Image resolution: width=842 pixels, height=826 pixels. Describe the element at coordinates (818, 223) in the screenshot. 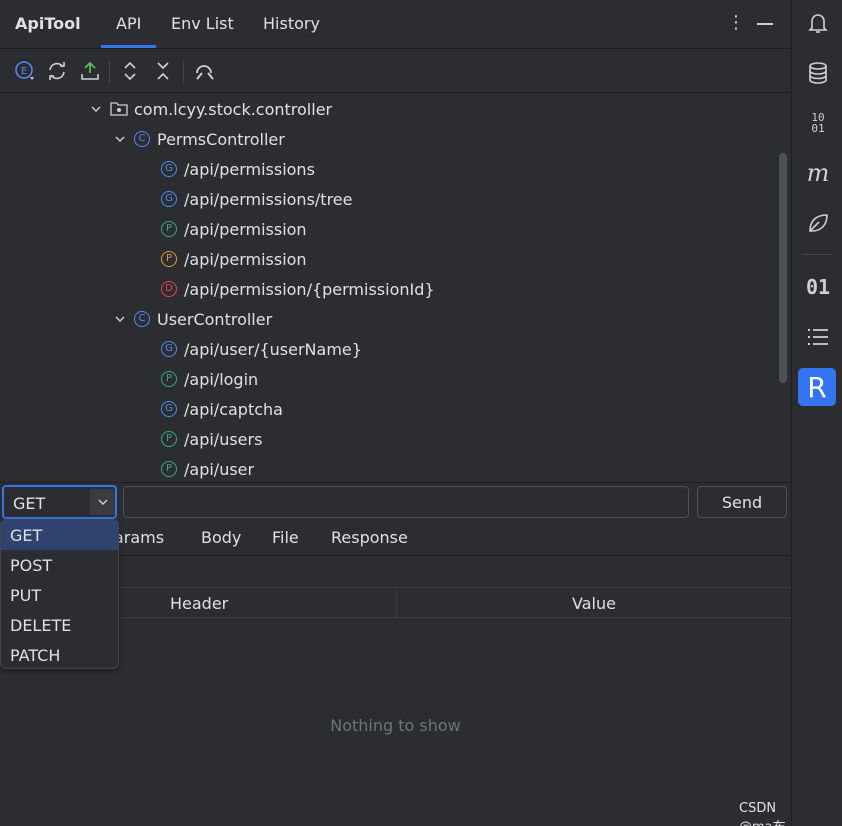

I see `leaf-icon` at that location.